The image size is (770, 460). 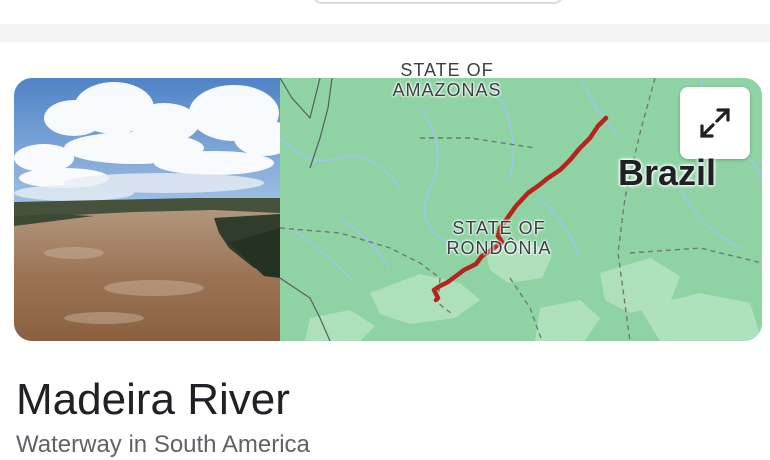 I want to click on map-label-country: Brazil, so click(x=667, y=172).